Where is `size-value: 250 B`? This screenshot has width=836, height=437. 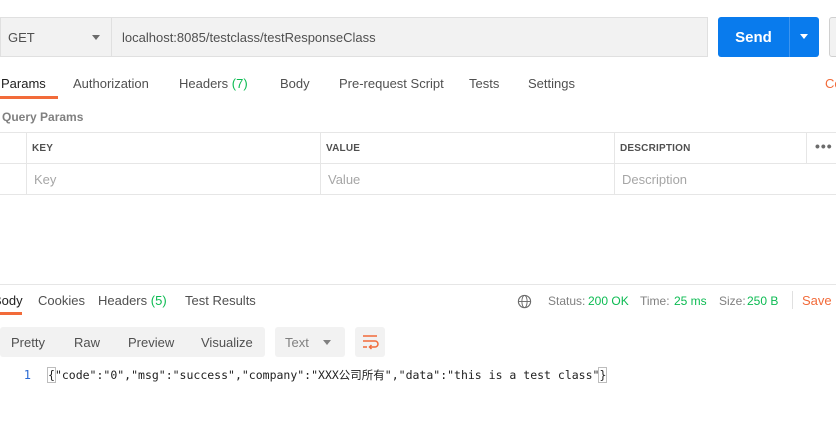 size-value: 250 B is located at coordinates (763, 301).